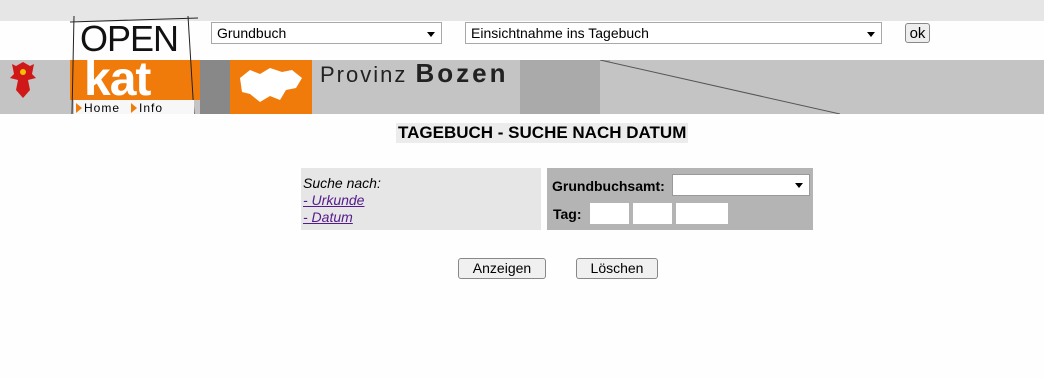 The height and width of the screenshot is (378, 1044). I want to click on day-field, so click(609, 213).